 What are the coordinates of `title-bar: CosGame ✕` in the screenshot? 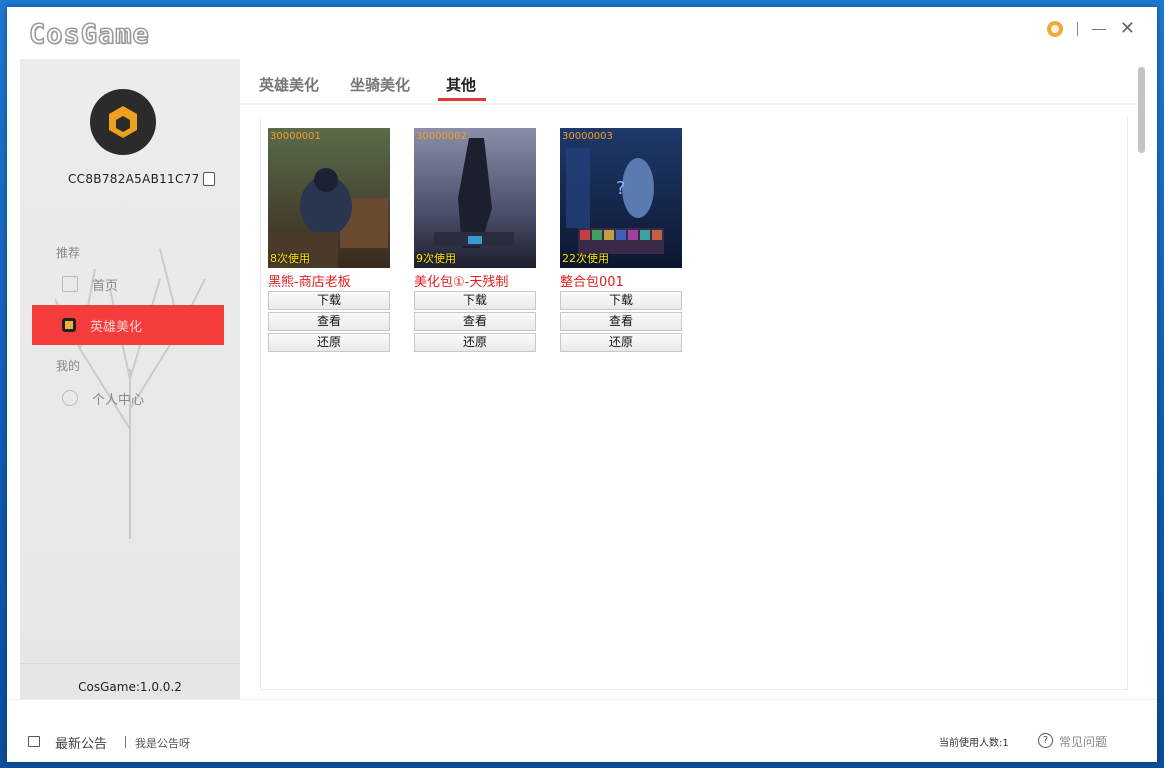 It's located at (582, 32).